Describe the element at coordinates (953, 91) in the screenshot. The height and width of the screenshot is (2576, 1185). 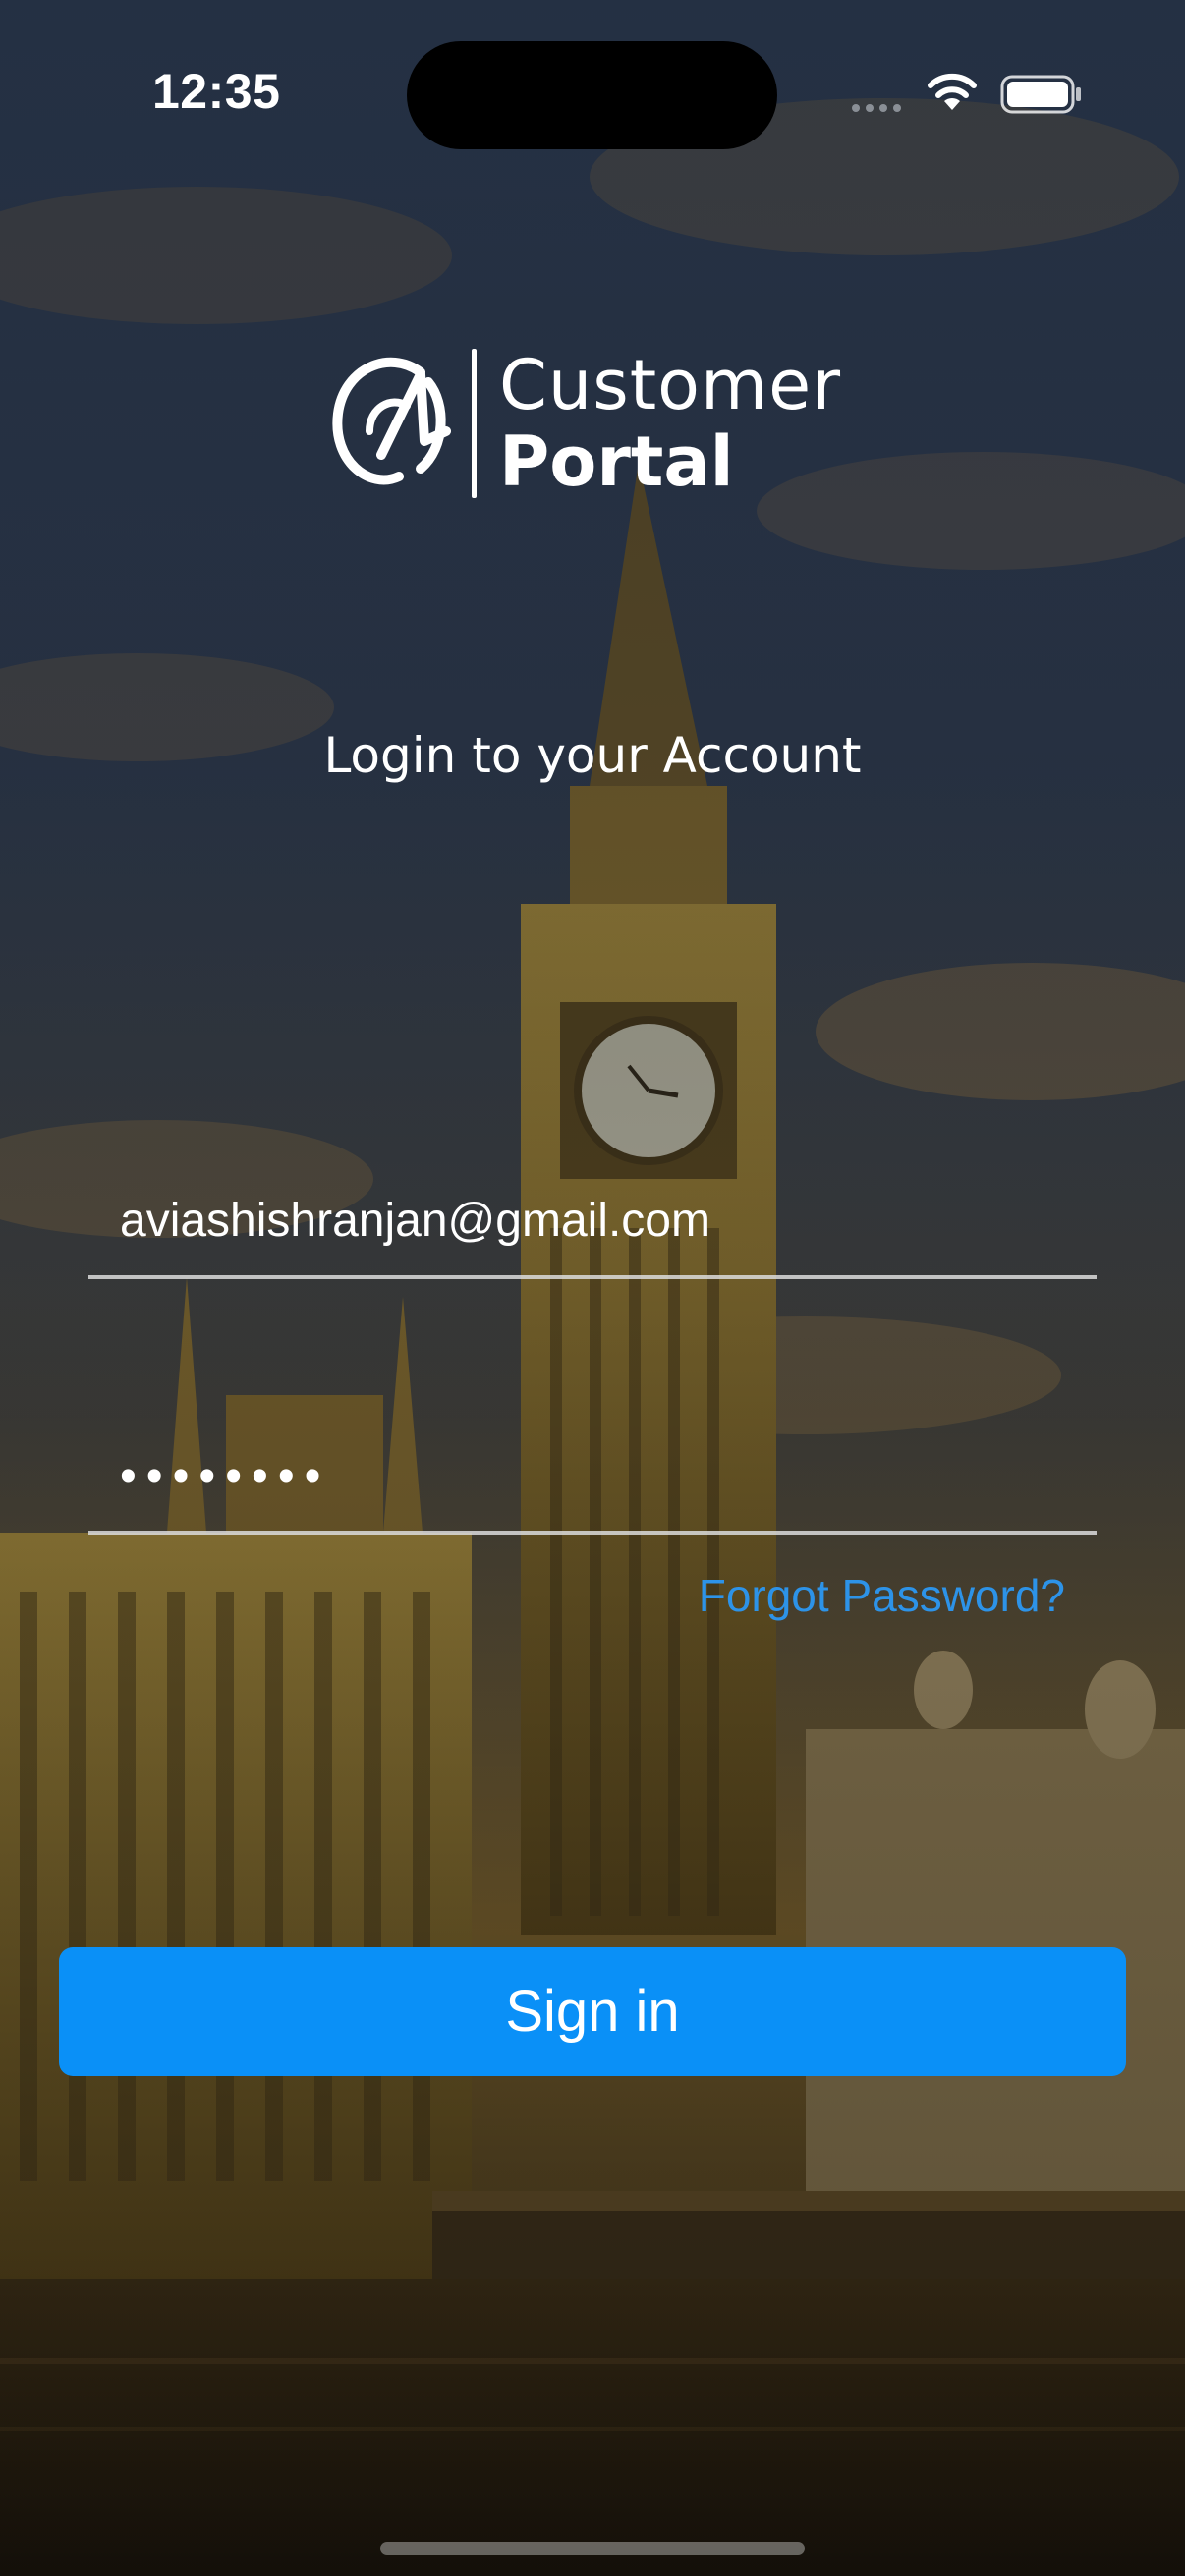
I see `wifi-icon` at that location.